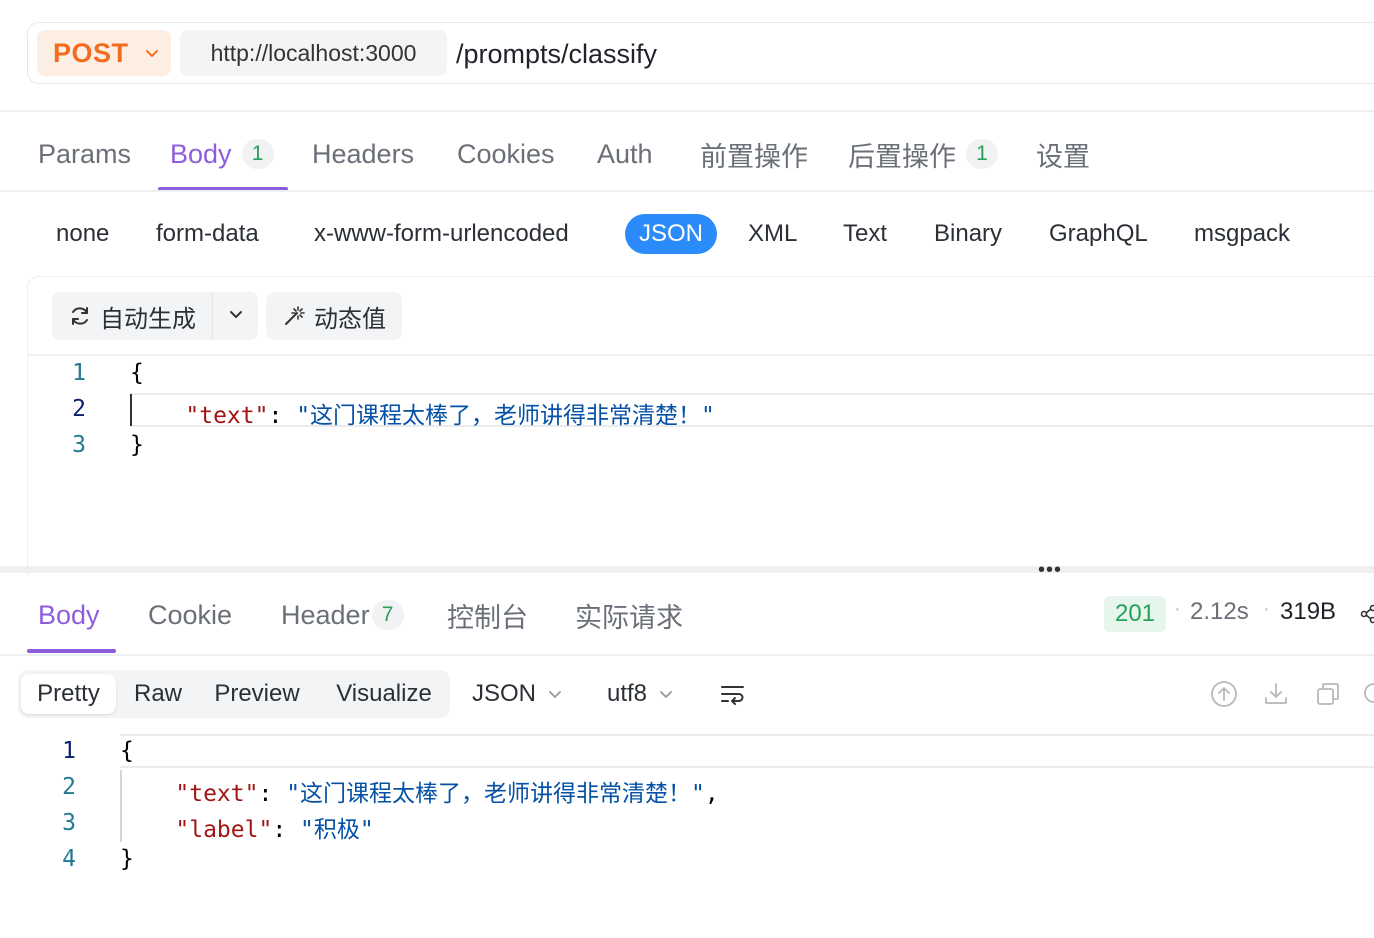  What do you see at coordinates (257, 154) in the screenshot?
I see `body-count-badge: 1` at bounding box center [257, 154].